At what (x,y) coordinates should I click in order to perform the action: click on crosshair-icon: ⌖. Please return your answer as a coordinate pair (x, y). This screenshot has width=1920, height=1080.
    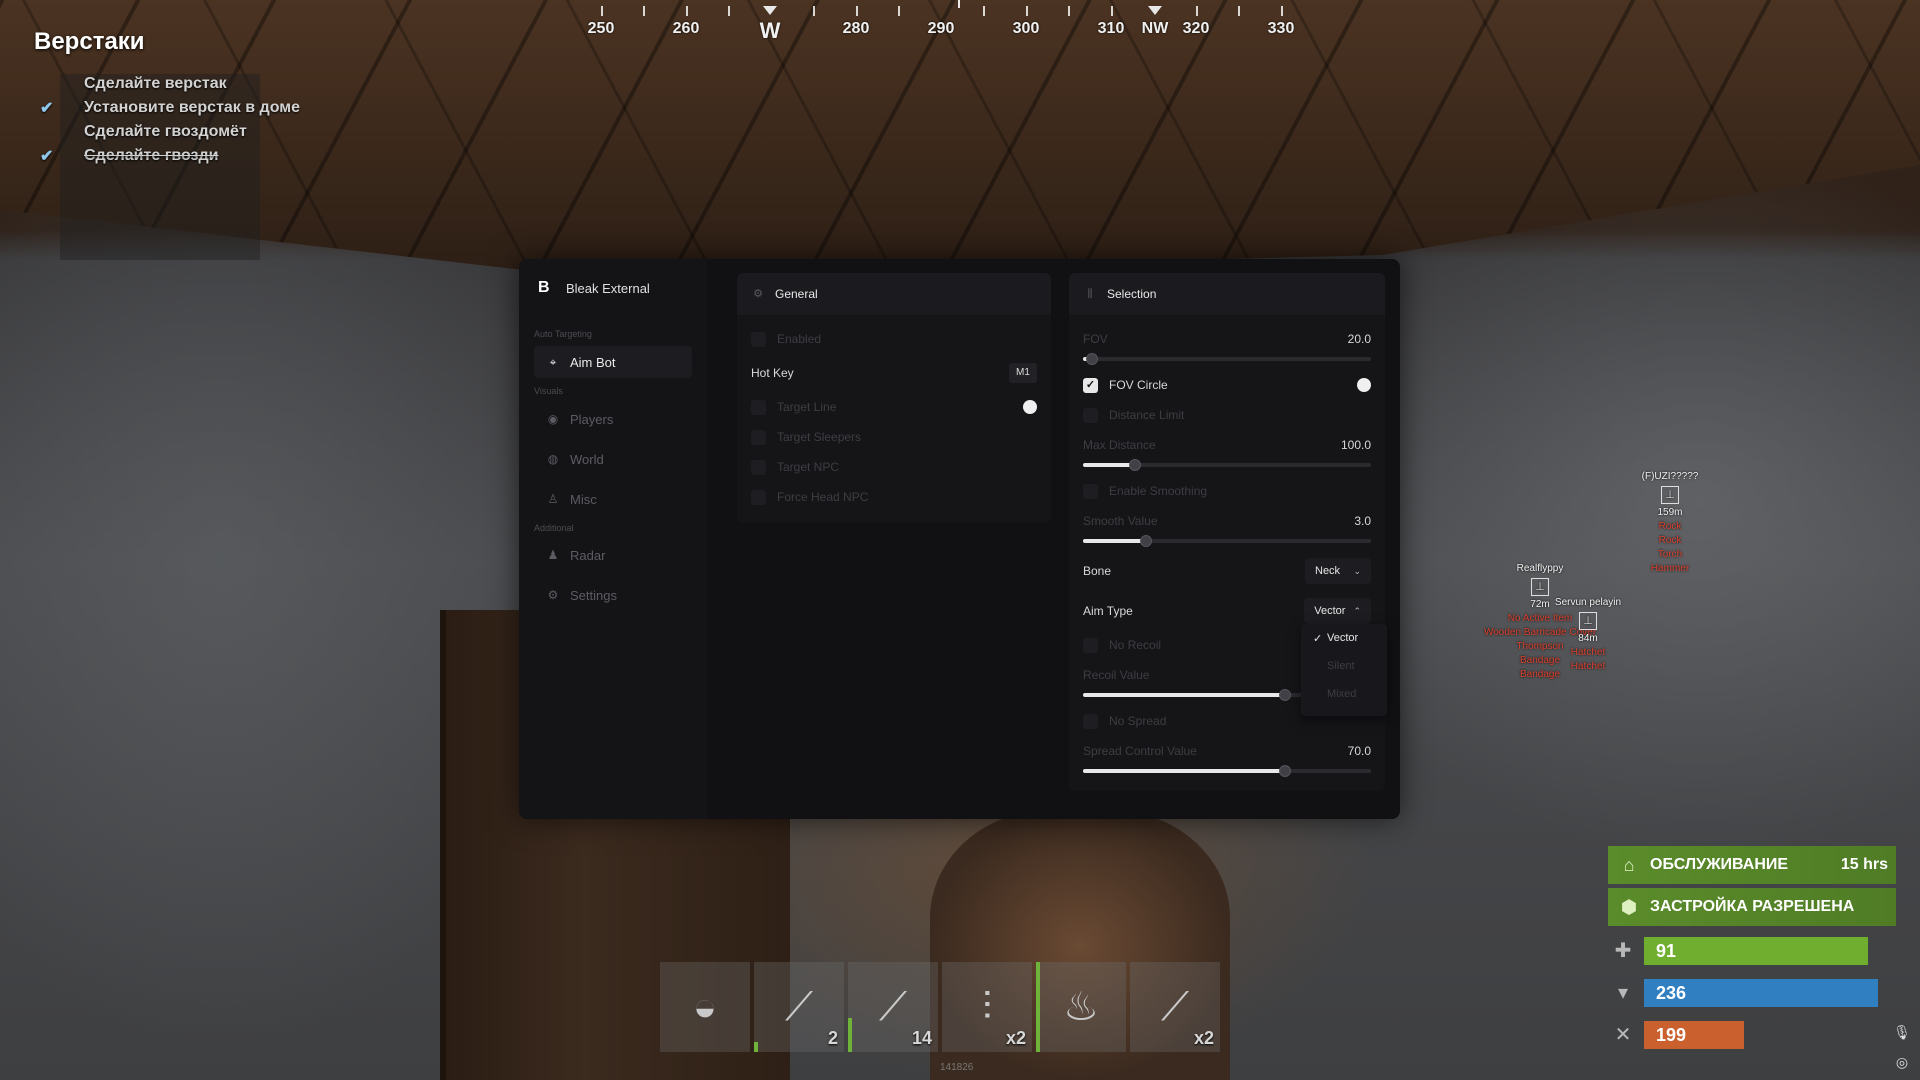
    Looking at the image, I should click on (553, 362).